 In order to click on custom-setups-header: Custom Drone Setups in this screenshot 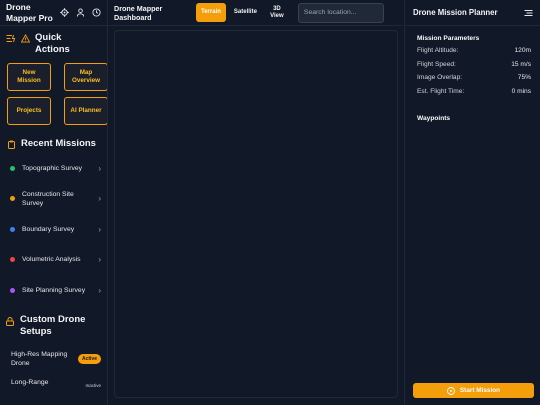, I will do `click(53, 322)`.